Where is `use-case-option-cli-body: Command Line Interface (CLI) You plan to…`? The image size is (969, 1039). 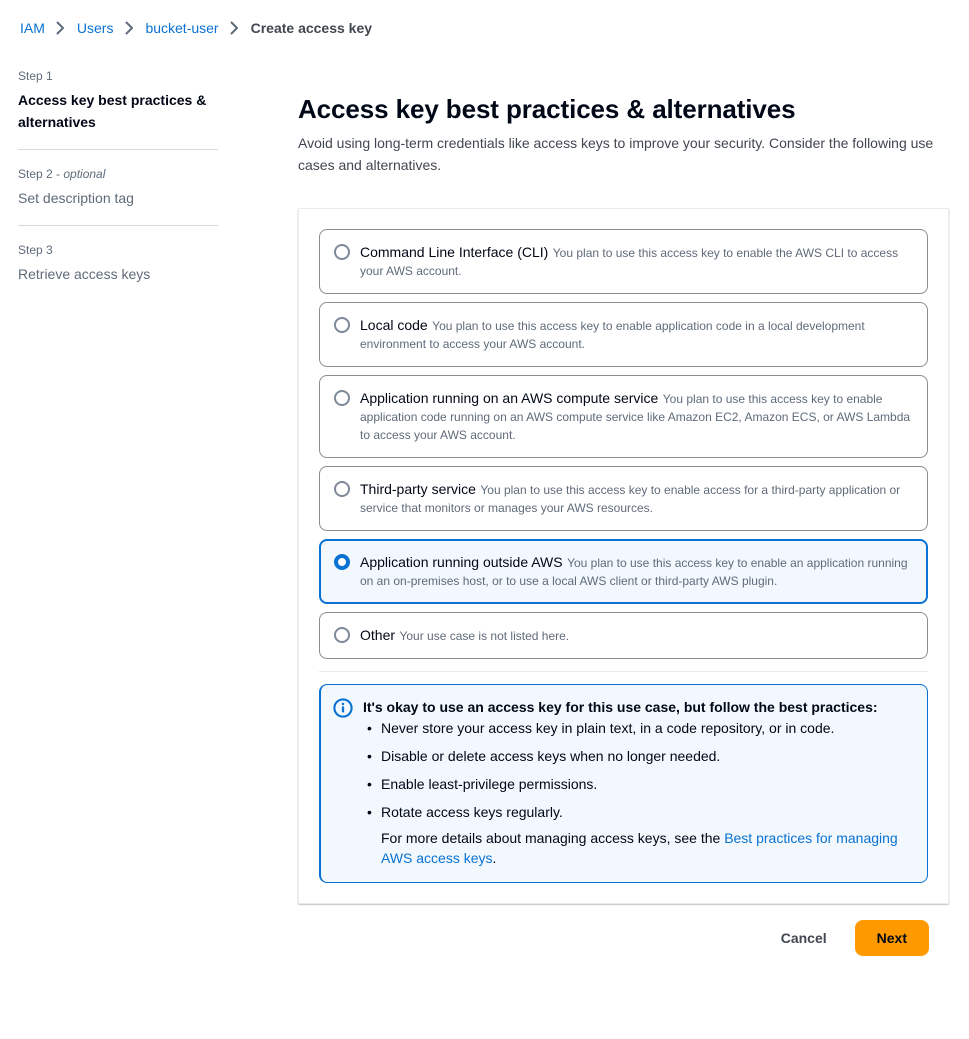
use-case-option-cli-body: Command Line Interface (CLI) You plan to… is located at coordinates (636, 261).